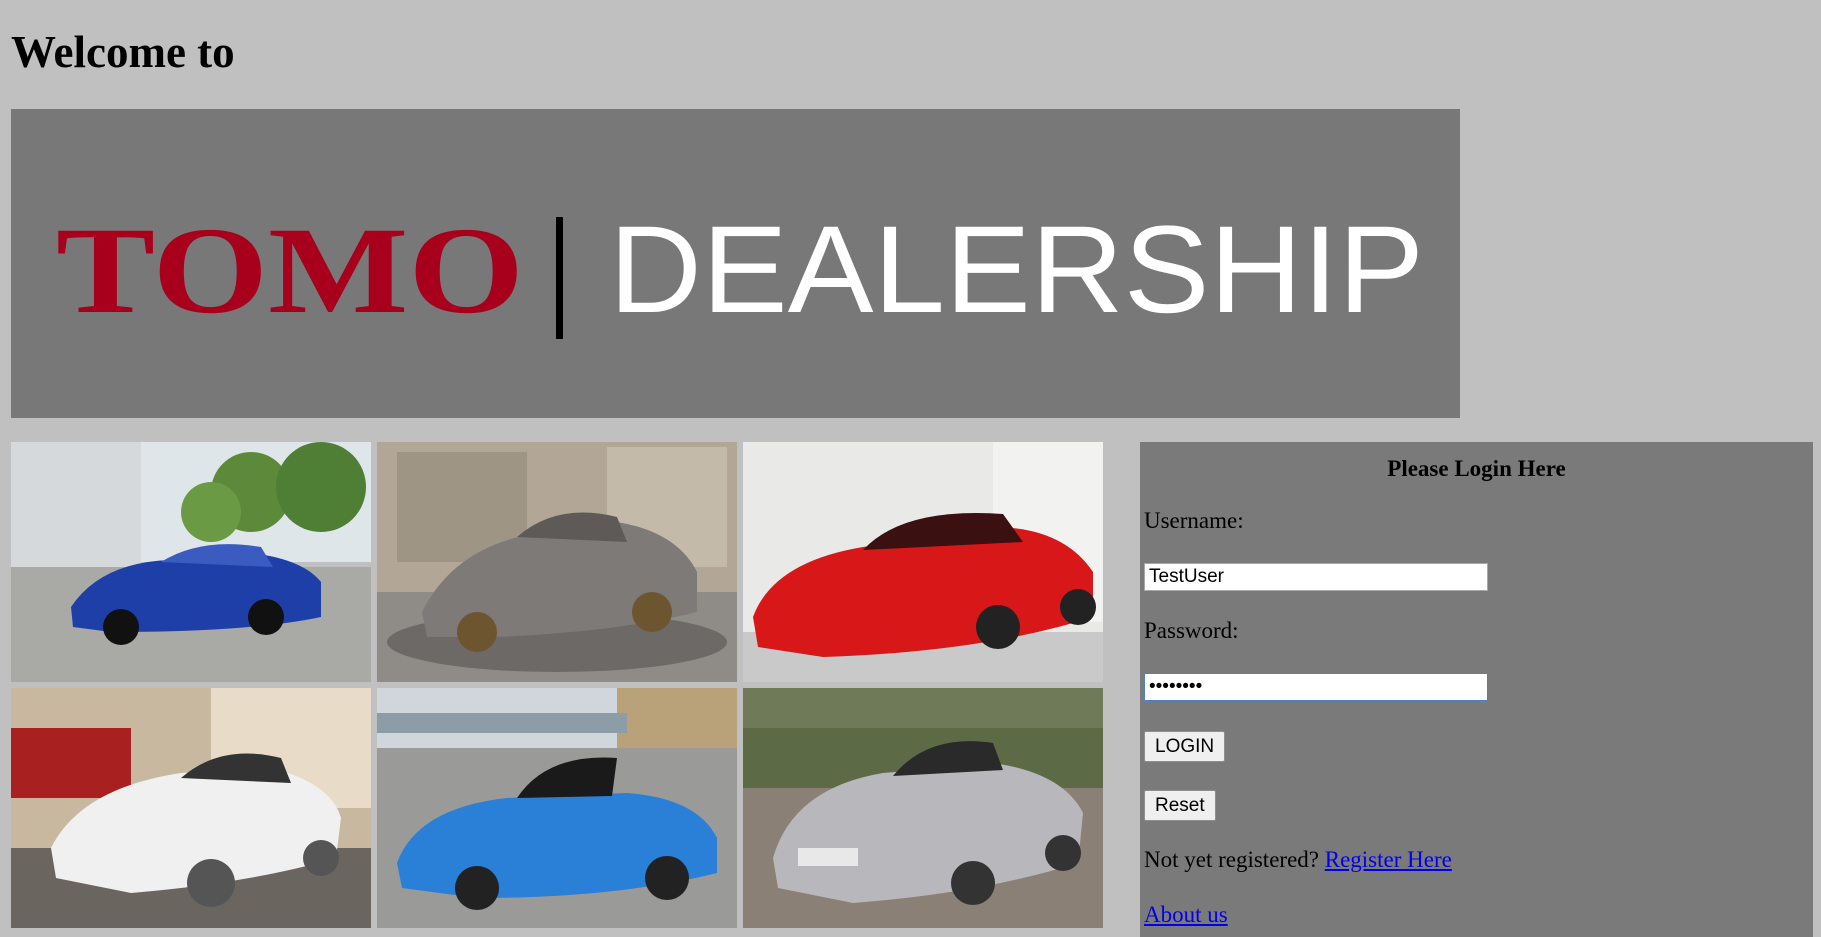  Describe the element at coordinates (1316, 577) in the screenshot. I see `username-input: TestUser` at that location.